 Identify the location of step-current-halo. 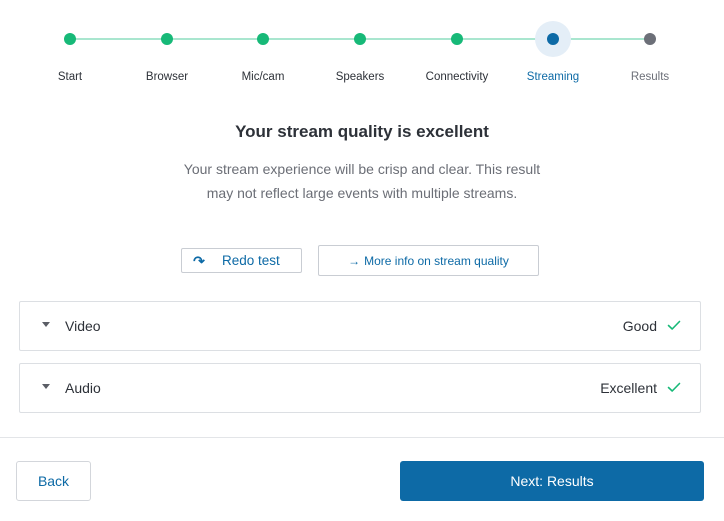
(553, 39).